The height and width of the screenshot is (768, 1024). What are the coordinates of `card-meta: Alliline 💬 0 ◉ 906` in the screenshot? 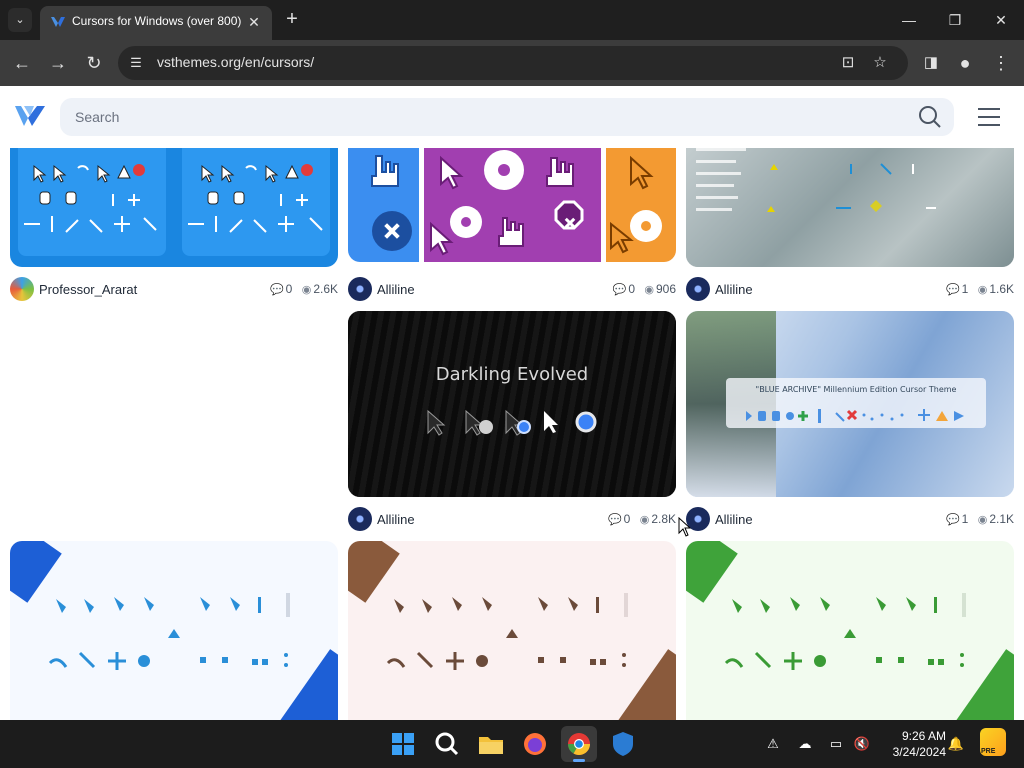 It's located at (512, 290).